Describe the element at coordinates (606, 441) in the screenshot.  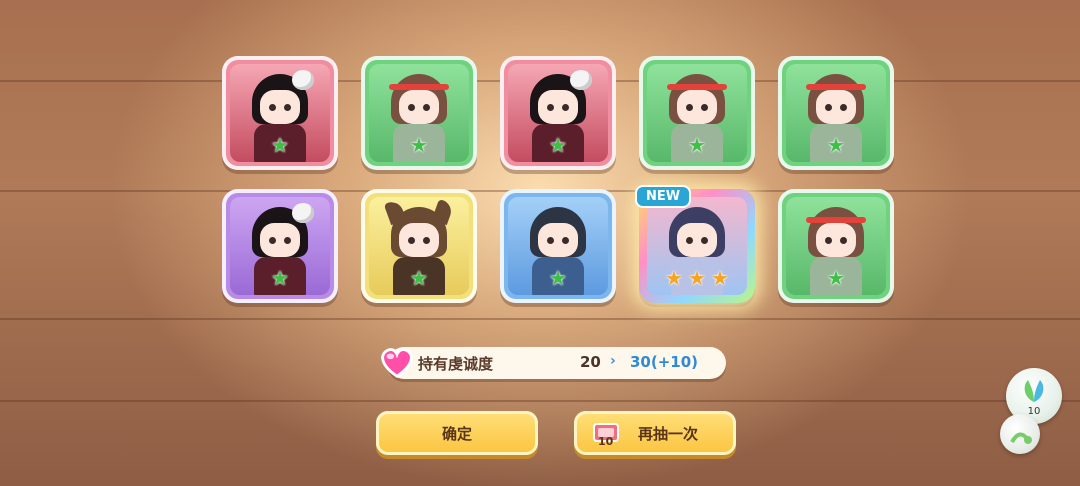
I see `ticket-count: 10` at that location.